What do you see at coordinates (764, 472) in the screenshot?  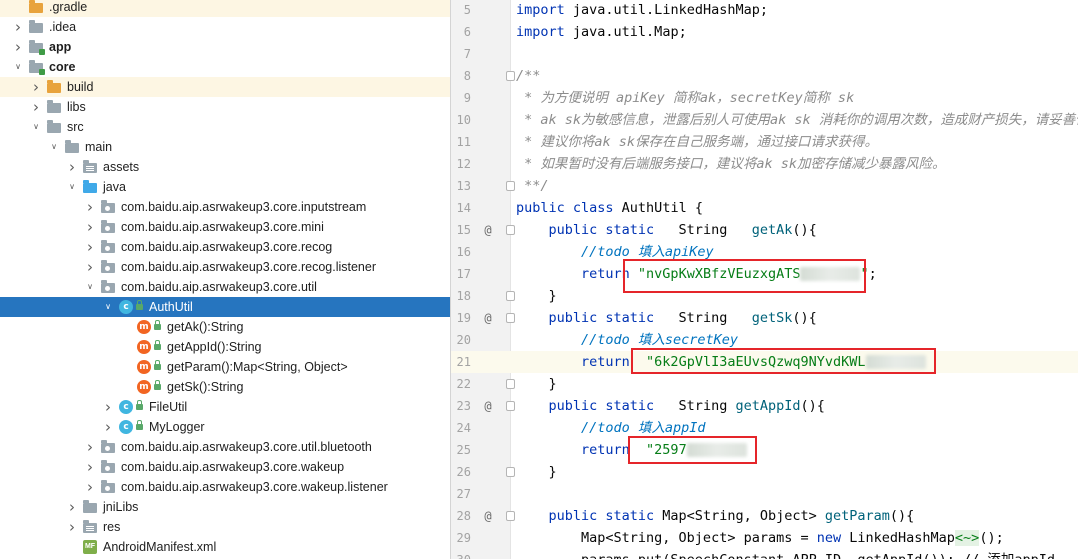 I see `code-line: 26 }` at bounding box center [764, 472].